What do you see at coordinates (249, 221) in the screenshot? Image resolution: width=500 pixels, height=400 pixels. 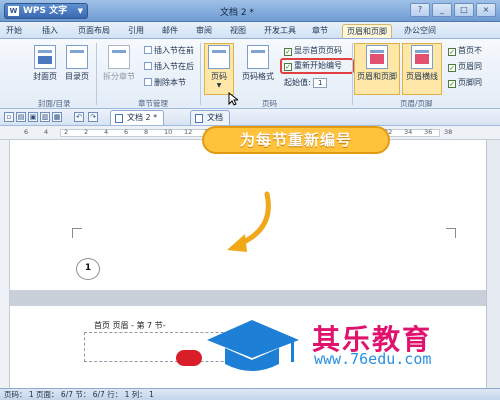 I see `pointer-arrow-icon` at bounding box center [249, 221].